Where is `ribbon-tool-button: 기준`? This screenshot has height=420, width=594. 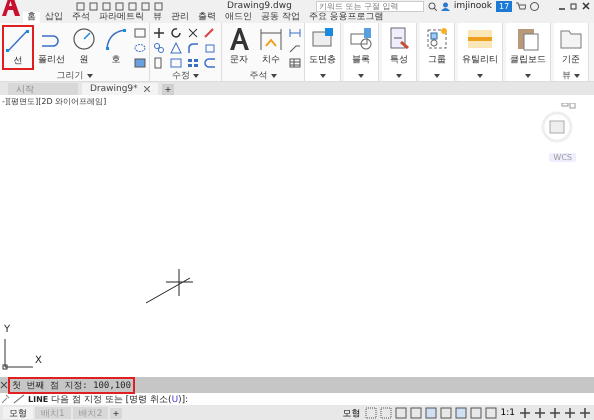
ribbon-tool-button: 기준 is located at coordinates (571, 47).